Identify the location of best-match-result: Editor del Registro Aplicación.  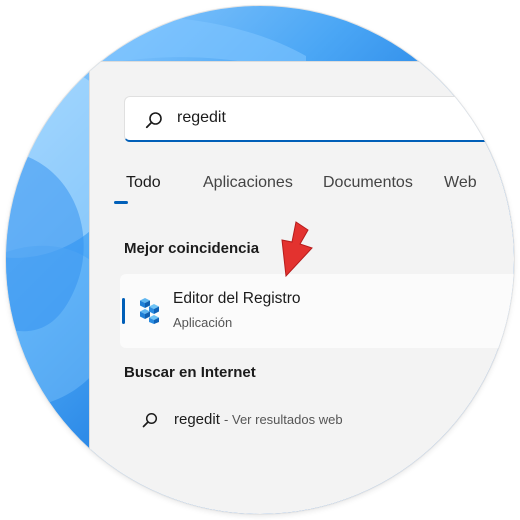
(317, 311).